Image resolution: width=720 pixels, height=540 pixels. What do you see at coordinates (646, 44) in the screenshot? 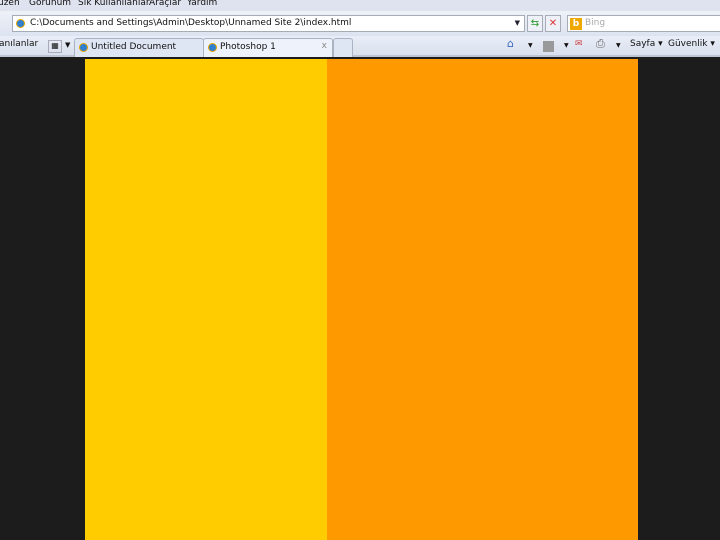
I see `page-menu-button: Sayfa ▾` at bounding box center [646, 44].